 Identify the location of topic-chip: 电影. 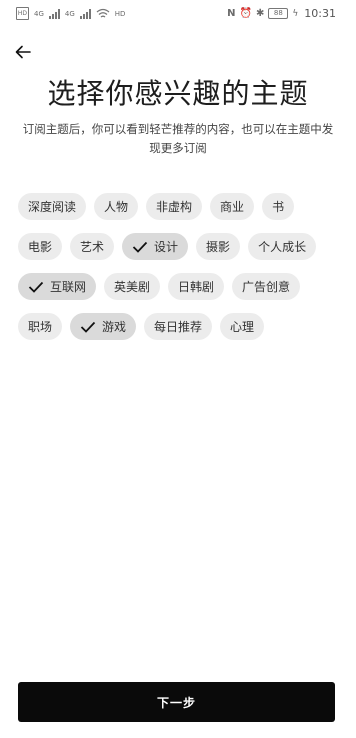
(40, 246).